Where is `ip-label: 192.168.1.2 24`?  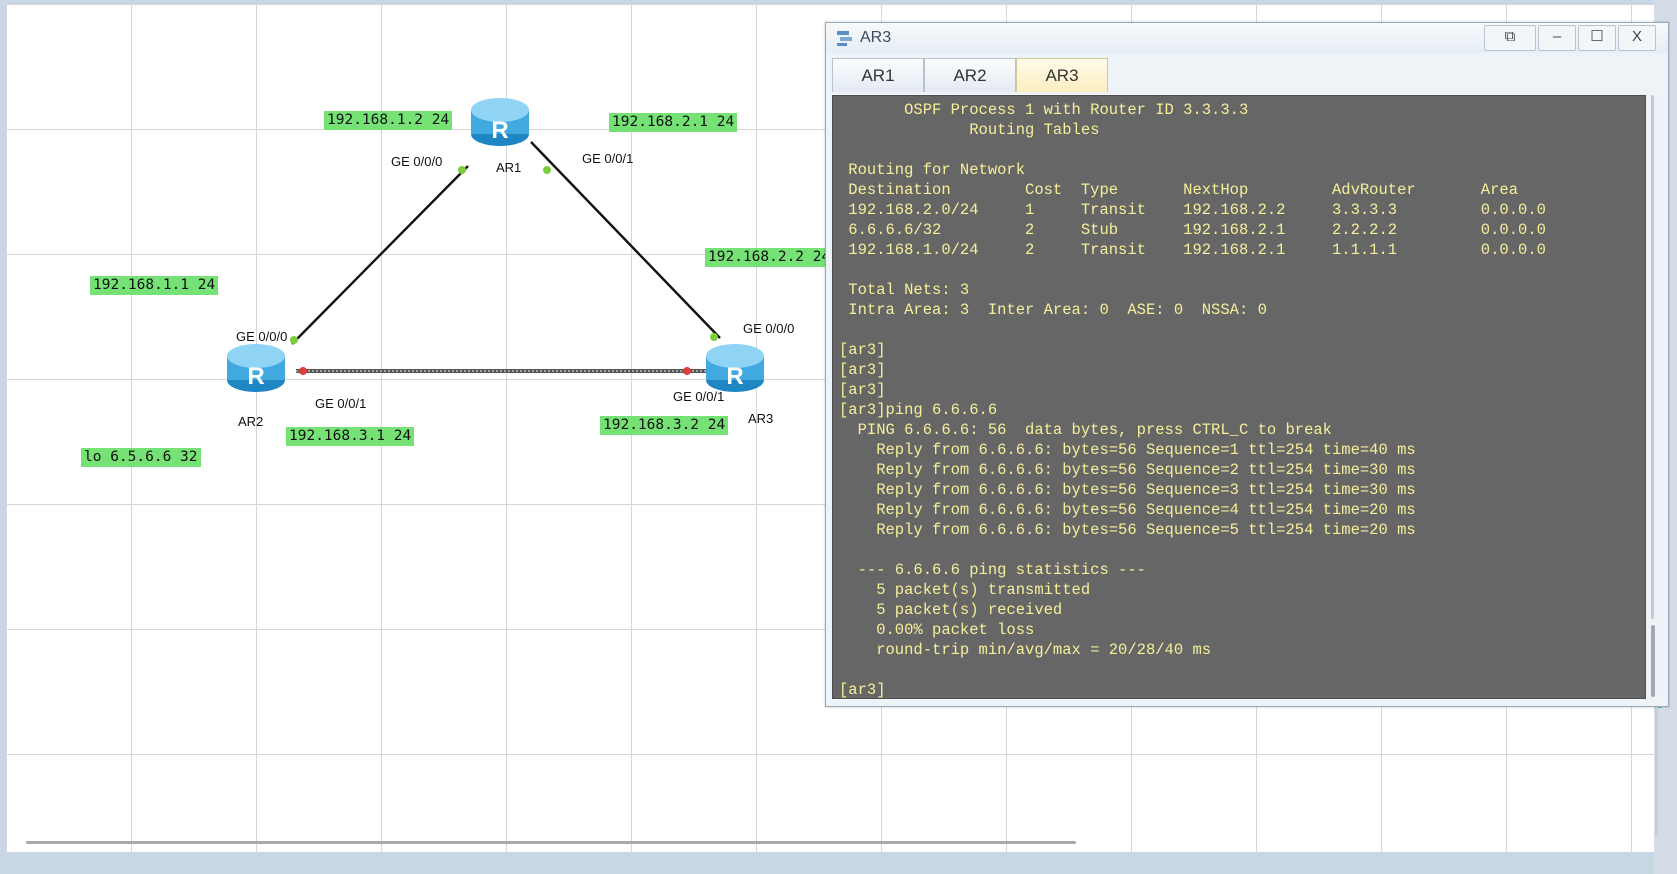 ip-label: 192.168.1.2 24 is located at coordinates (388, 120).